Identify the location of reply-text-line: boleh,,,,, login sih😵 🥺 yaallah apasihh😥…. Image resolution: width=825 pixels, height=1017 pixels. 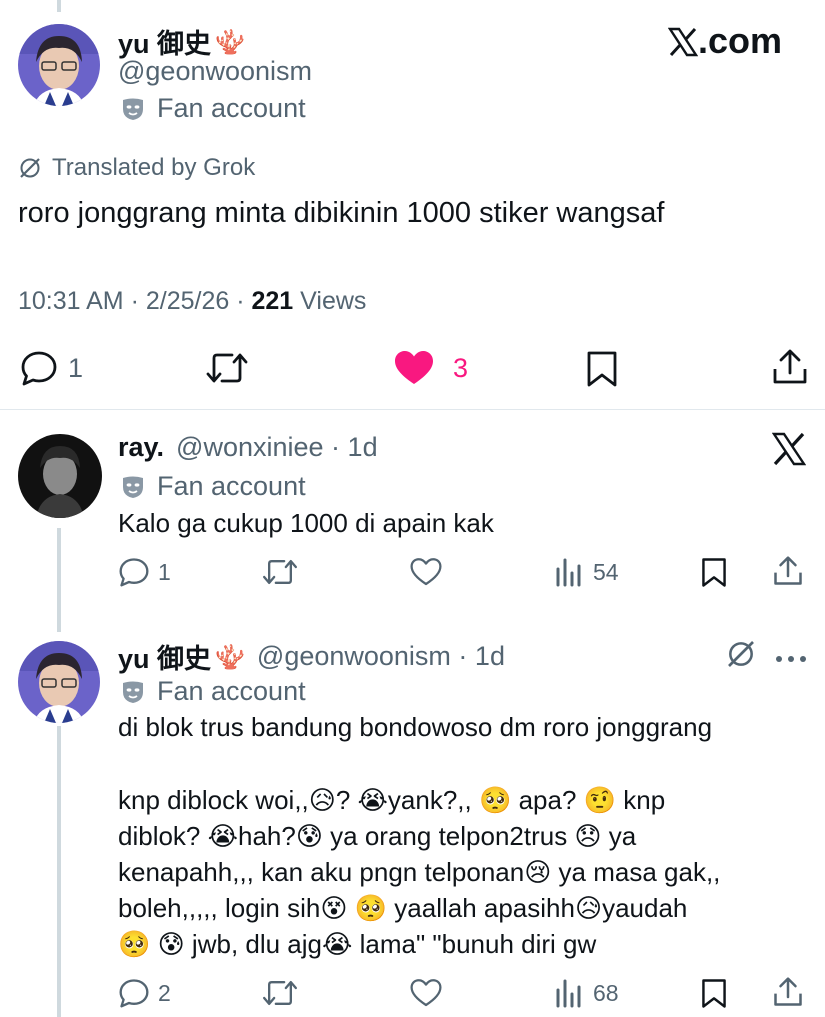
(403, 908).